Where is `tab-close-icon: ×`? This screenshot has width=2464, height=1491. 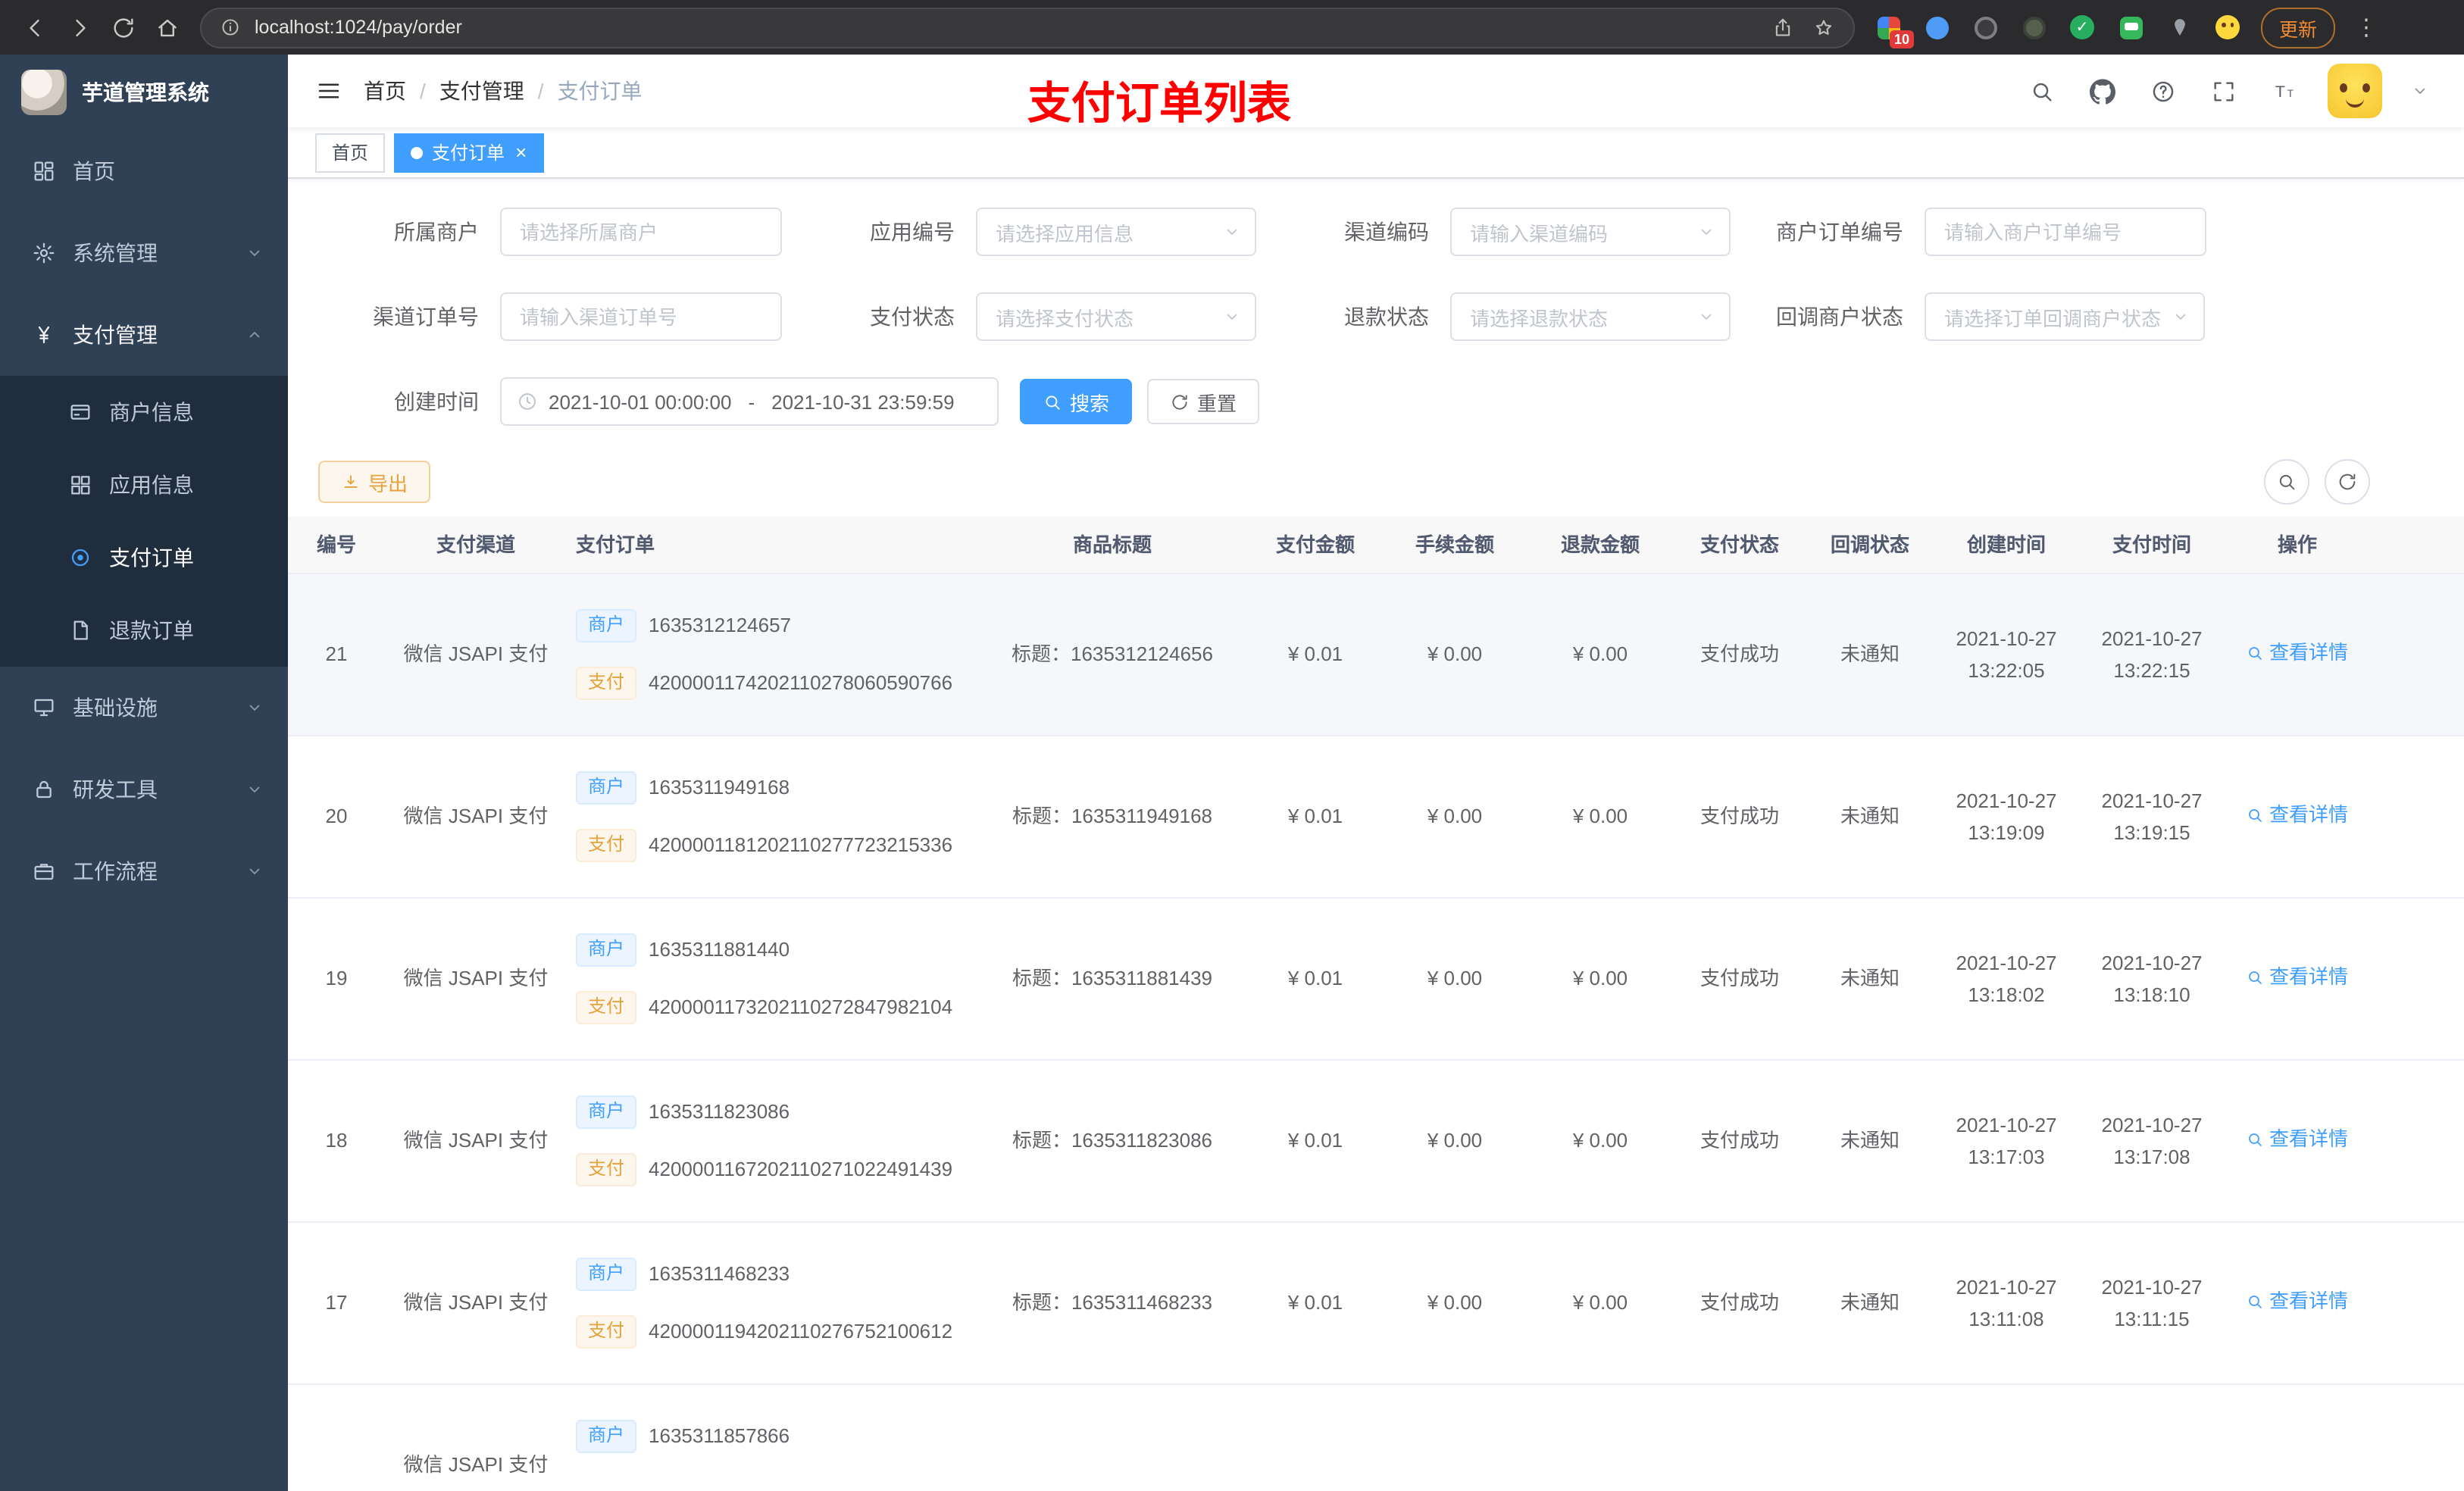
tab-close-icon: × is located at coordinates (521, 152).